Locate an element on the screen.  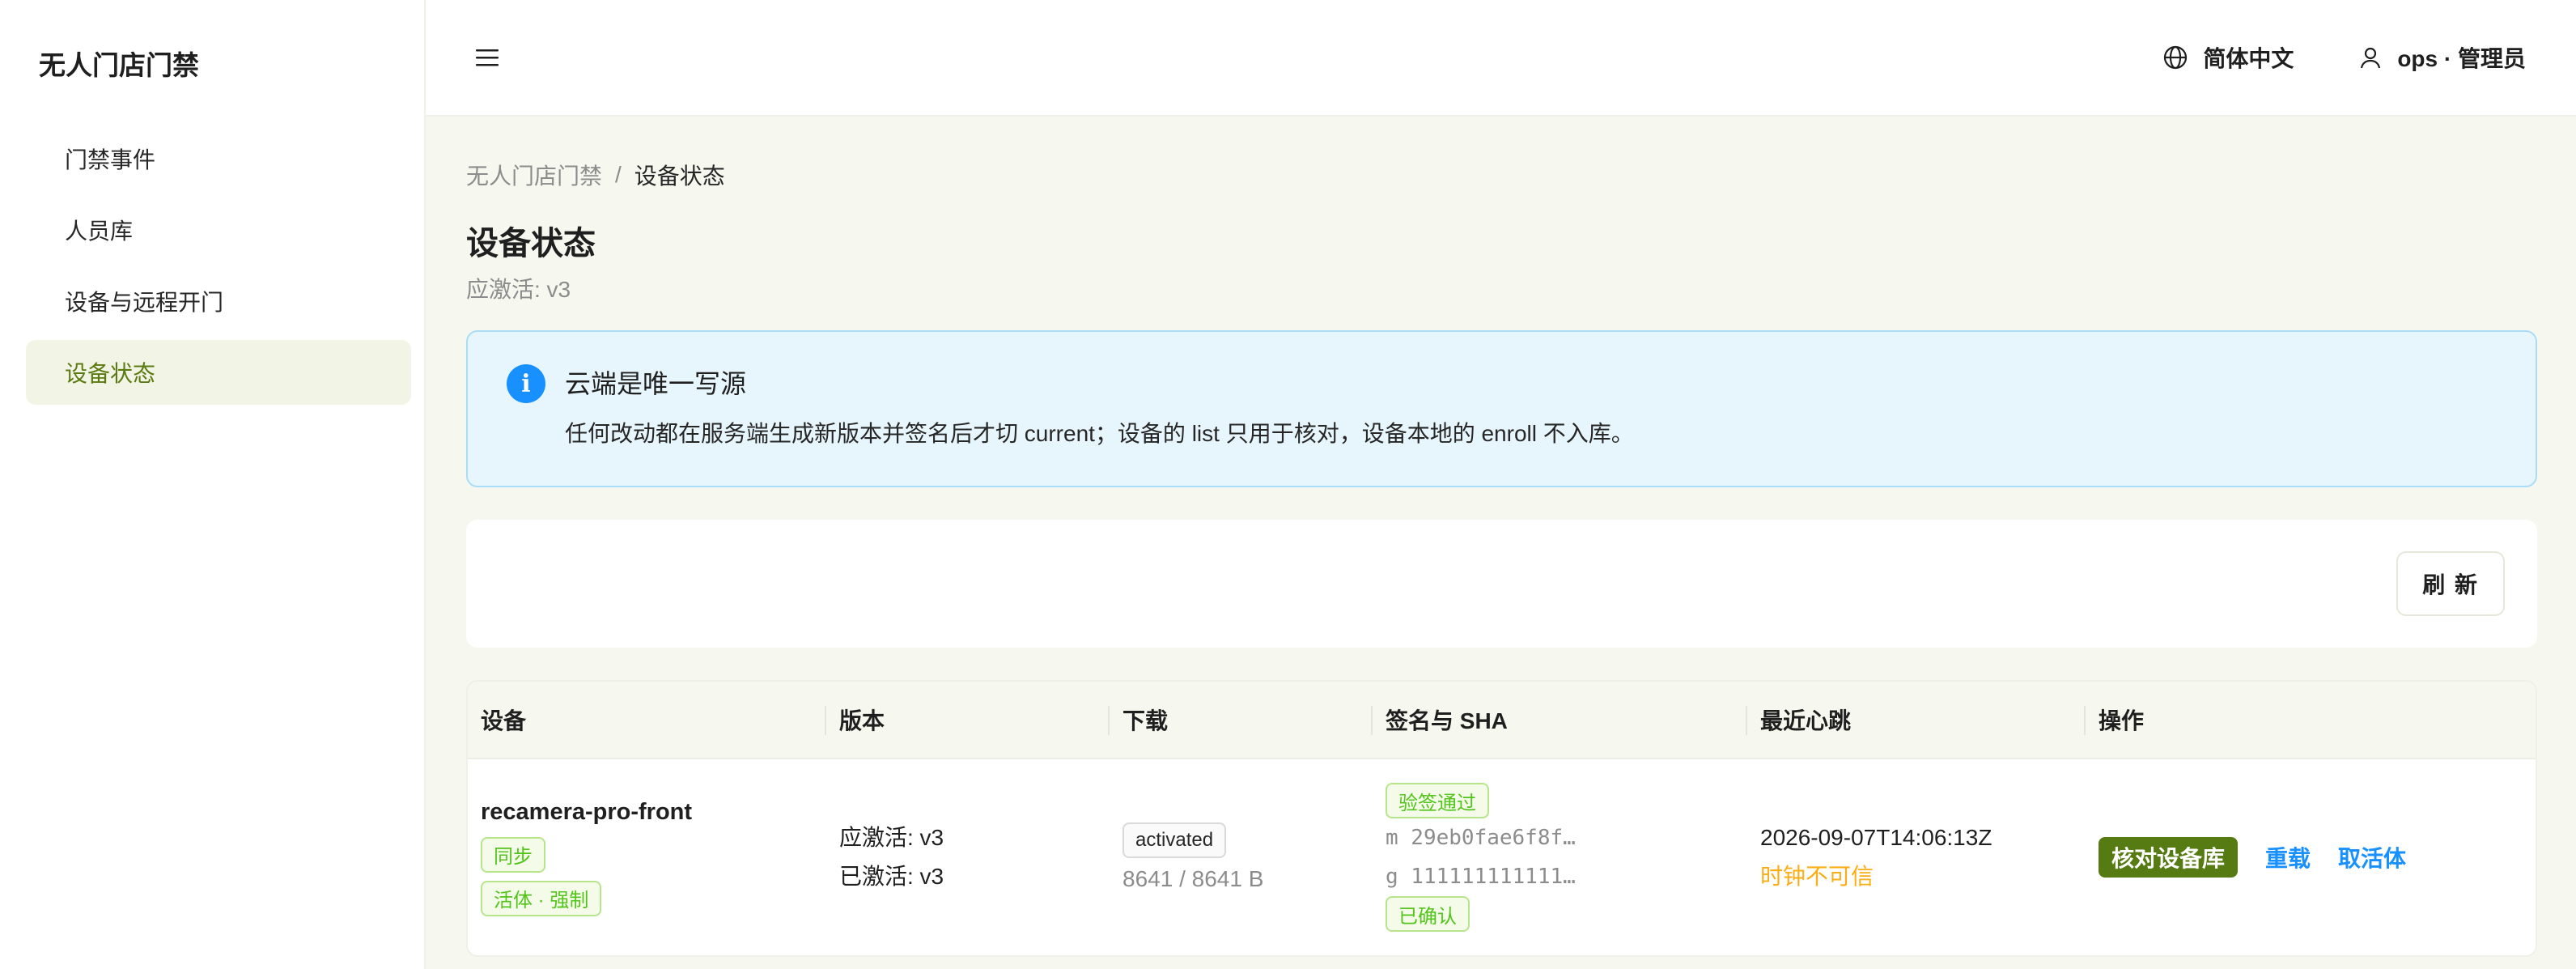
verify-device-db-button: 核对设备库 is located at coordinates (2169, 857).